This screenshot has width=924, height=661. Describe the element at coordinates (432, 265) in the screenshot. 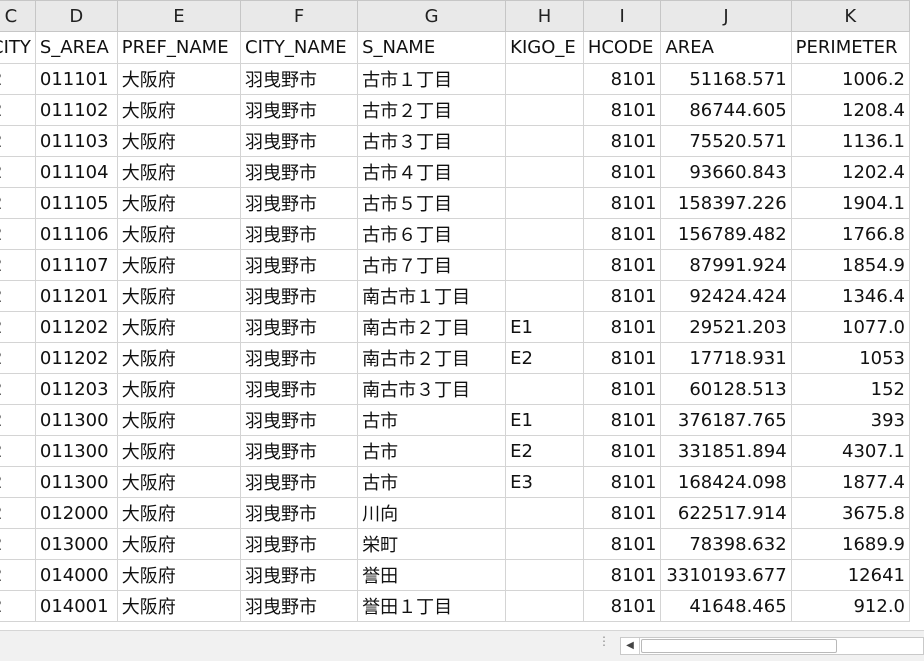

I see `cell: 古市７丁目` at that location.